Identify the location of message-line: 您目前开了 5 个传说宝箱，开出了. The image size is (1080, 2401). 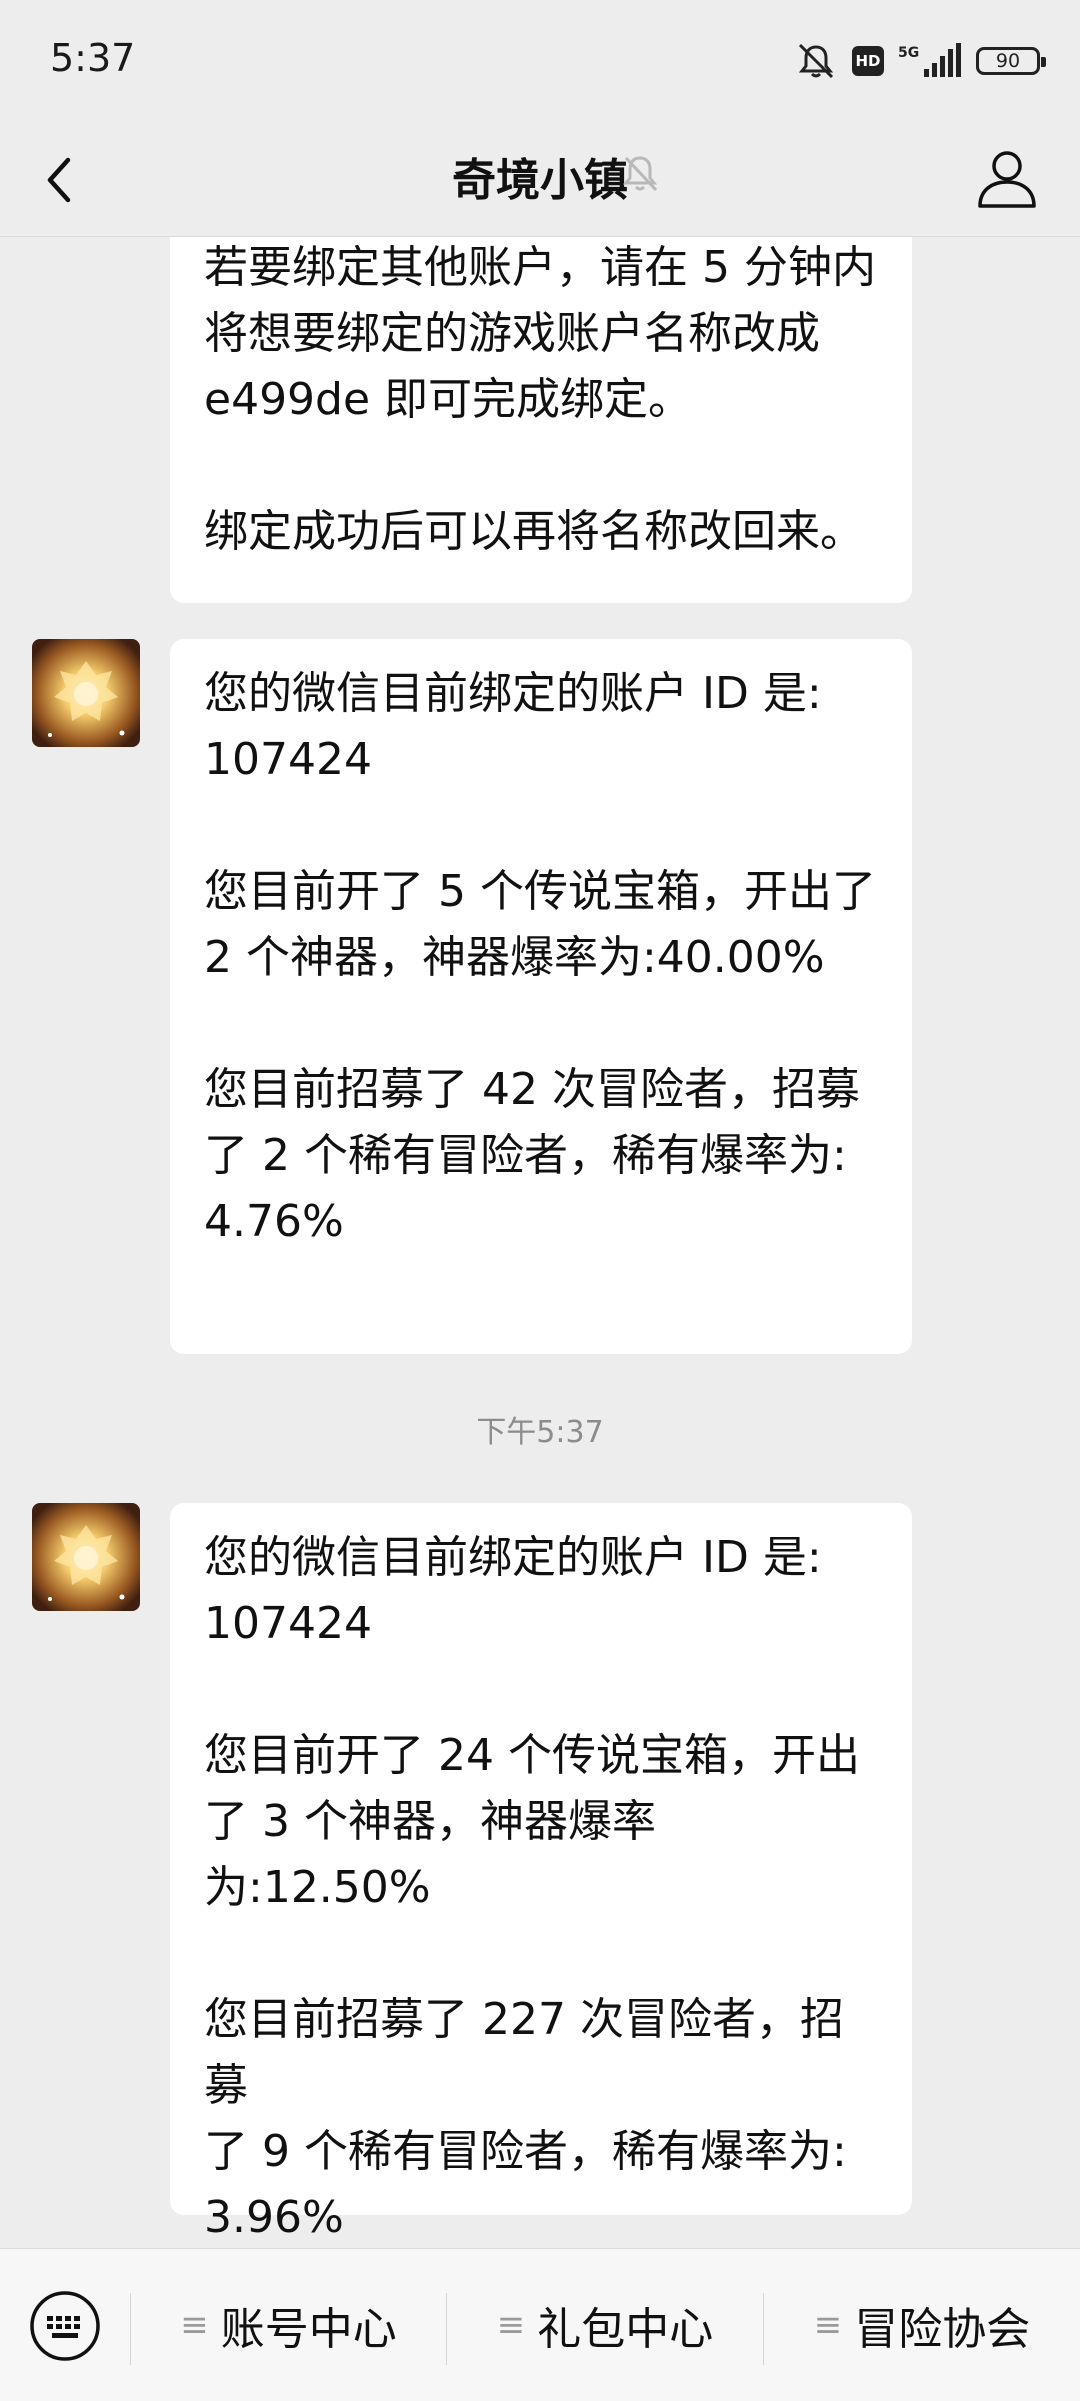
(540, 891).